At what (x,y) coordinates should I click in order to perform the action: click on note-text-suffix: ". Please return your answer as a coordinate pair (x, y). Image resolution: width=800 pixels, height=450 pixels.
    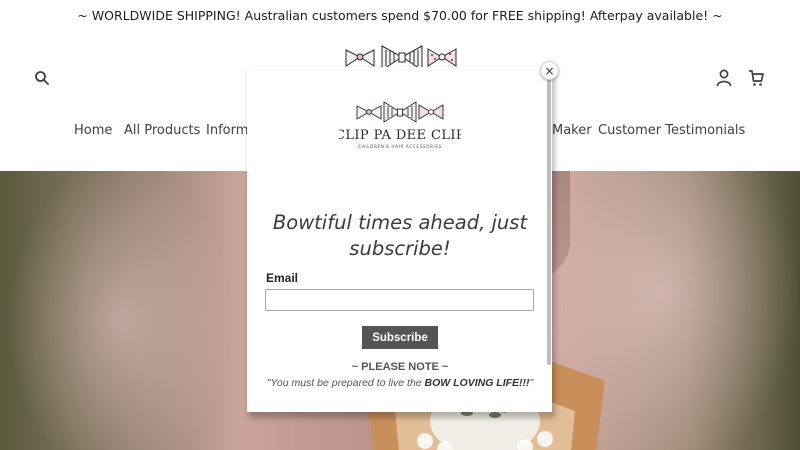
    Looking at the image, I should click on (531, 383).